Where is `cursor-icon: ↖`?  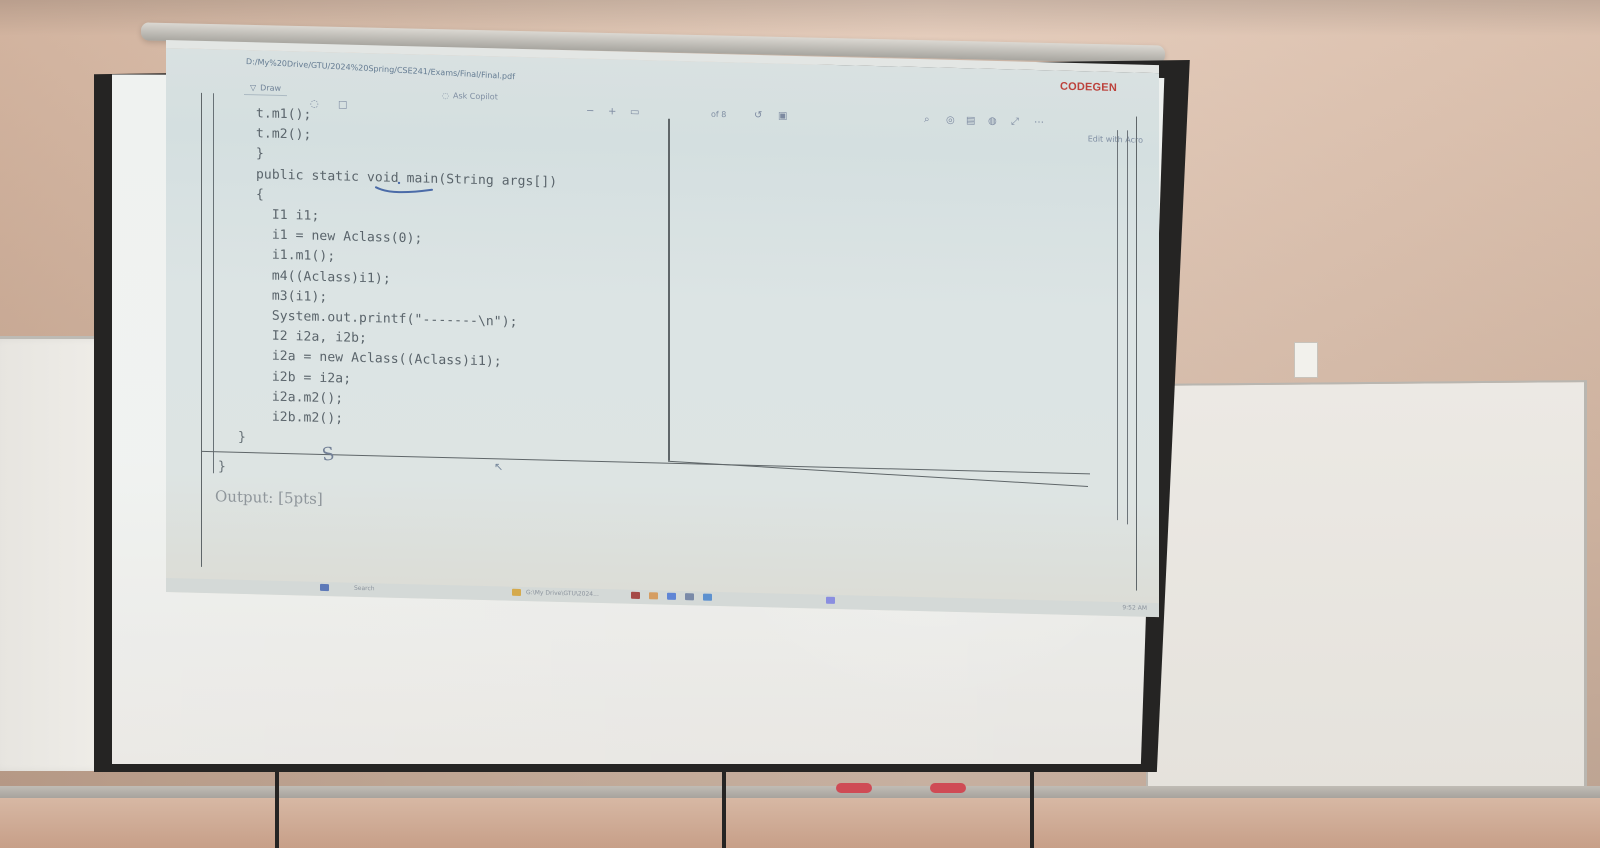
cursor-icon: ↖ is located at coordinates (499, 467).